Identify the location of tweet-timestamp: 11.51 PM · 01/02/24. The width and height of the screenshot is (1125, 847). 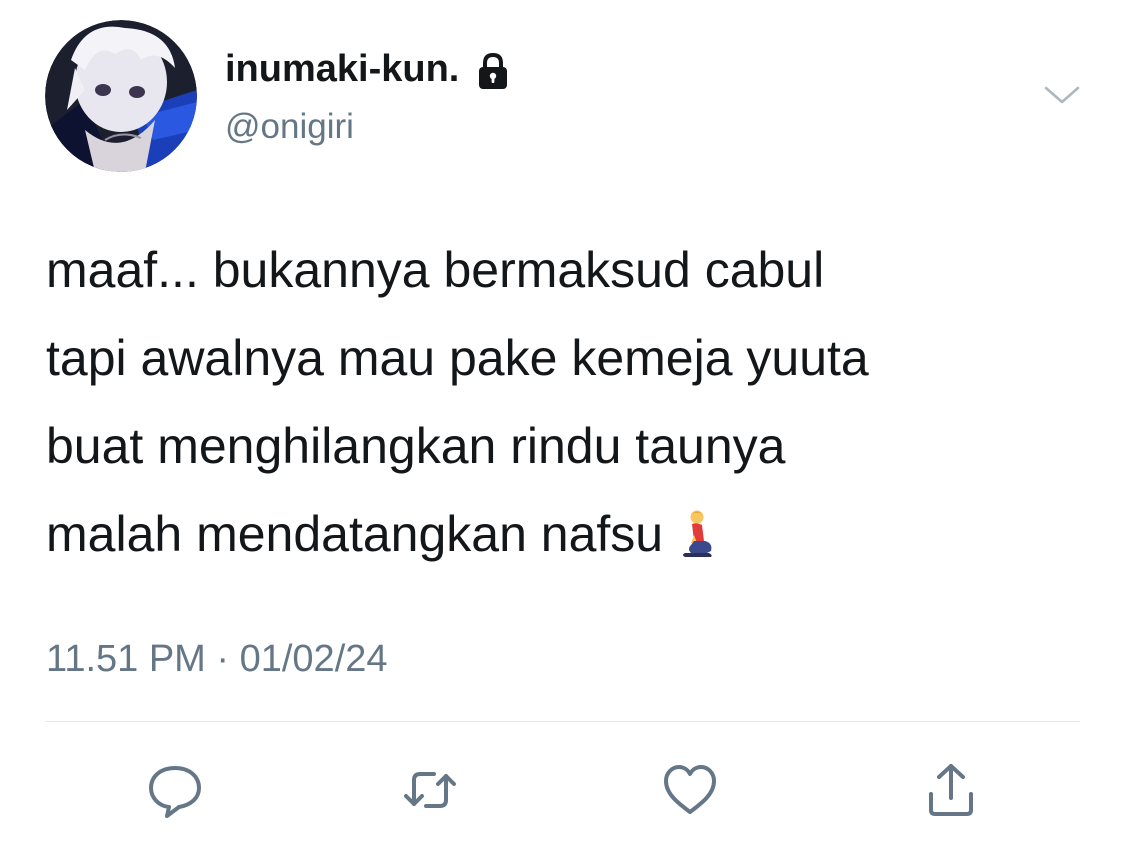
(217, 659).